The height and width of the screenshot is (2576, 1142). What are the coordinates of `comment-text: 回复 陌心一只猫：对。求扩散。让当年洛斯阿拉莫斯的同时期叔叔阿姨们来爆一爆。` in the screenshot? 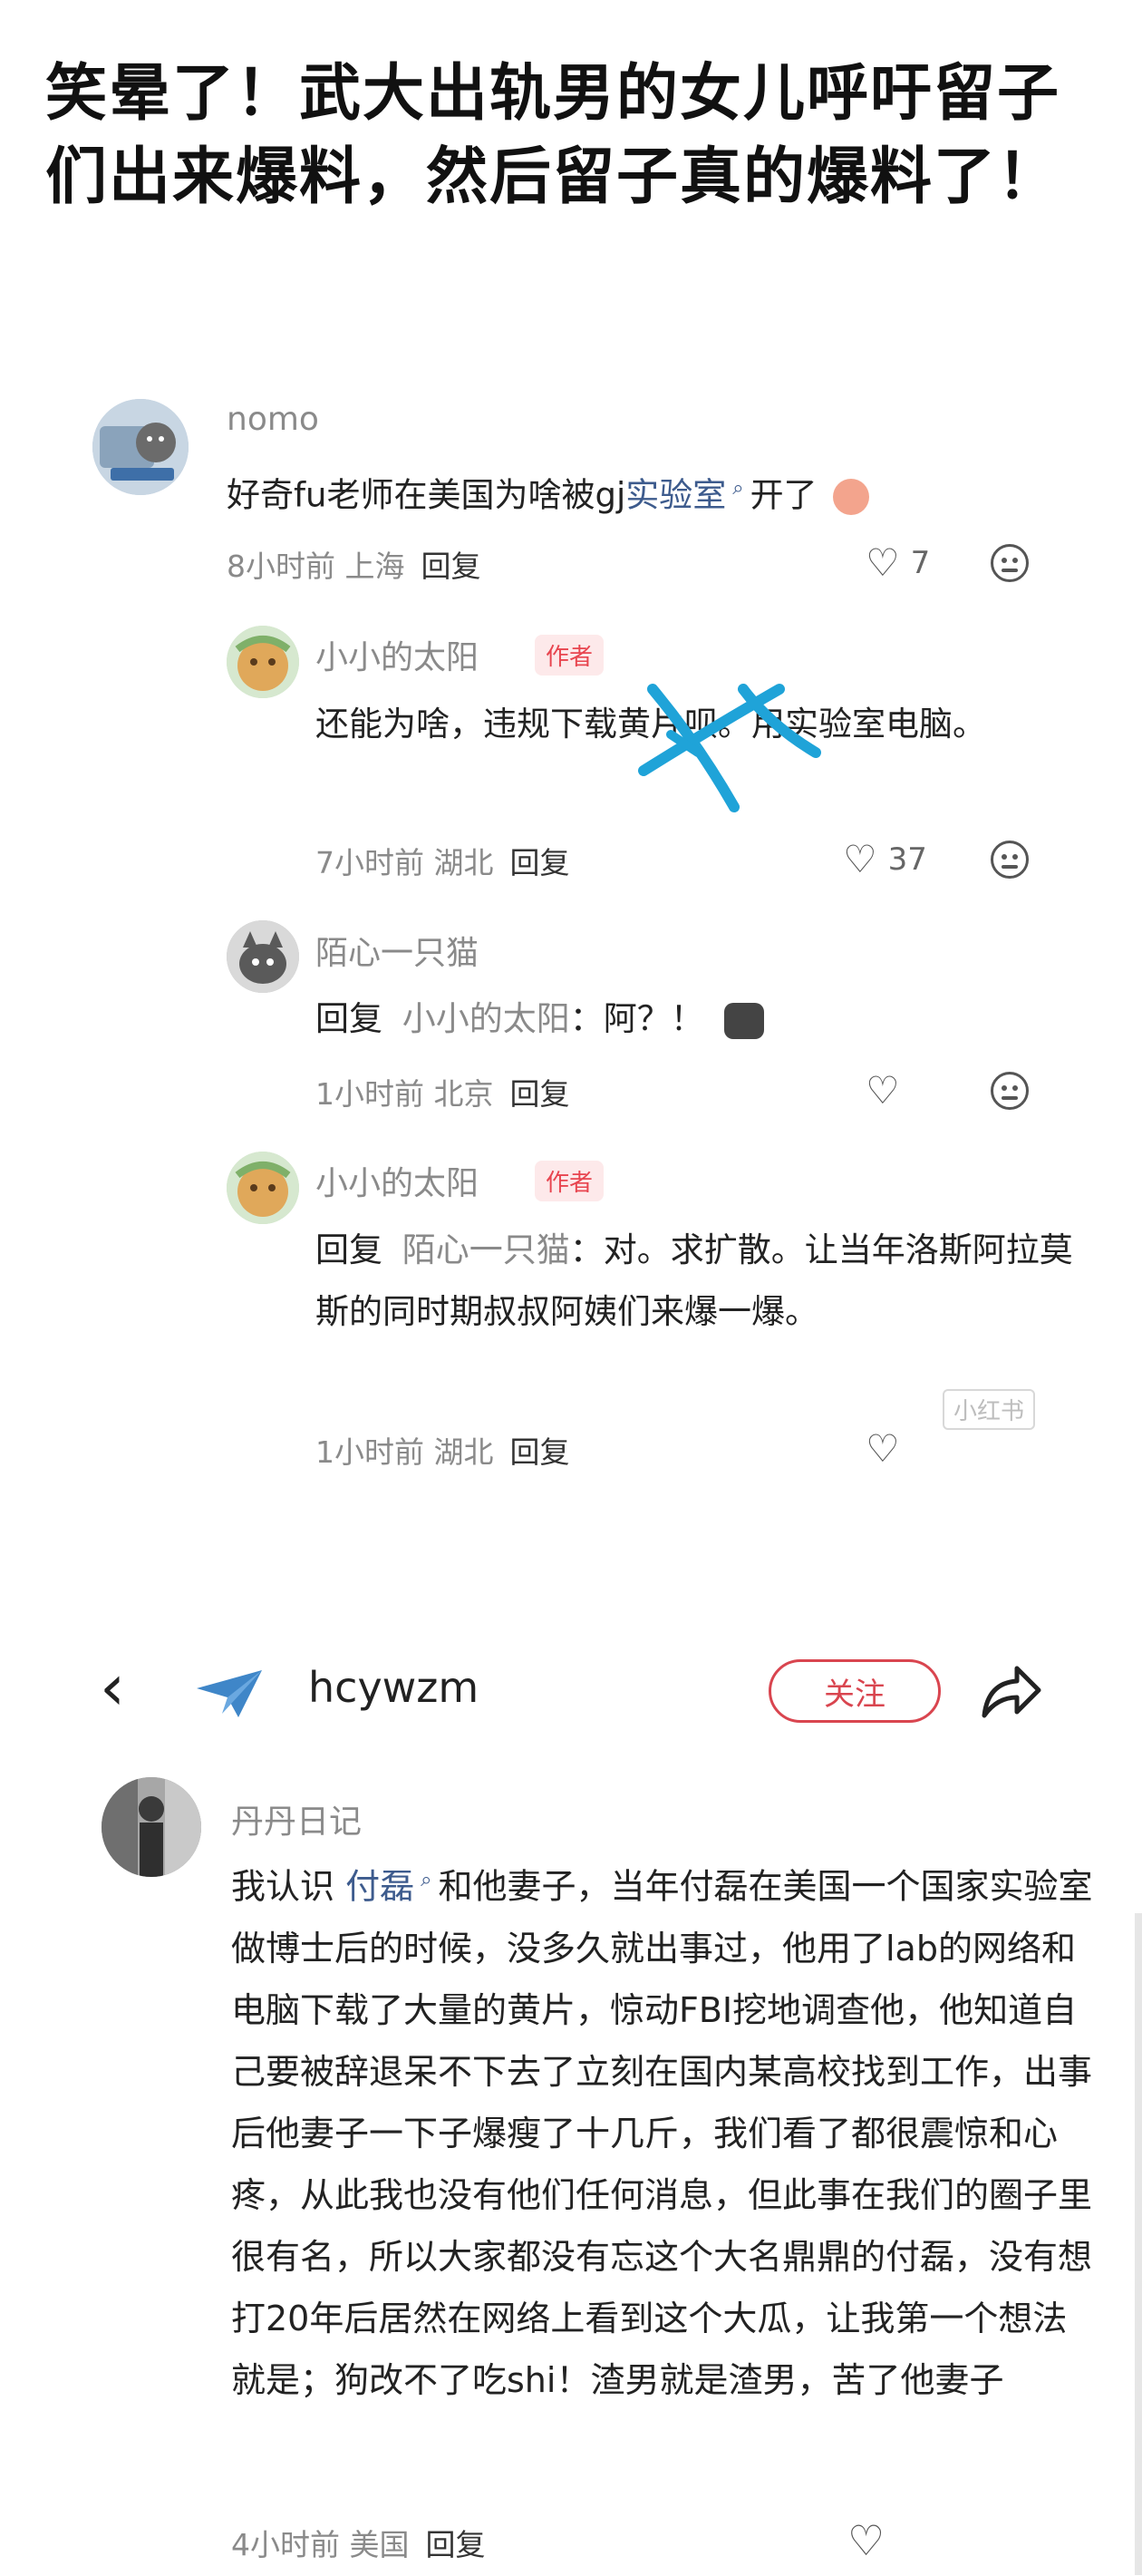 It's located at (705, 1281).